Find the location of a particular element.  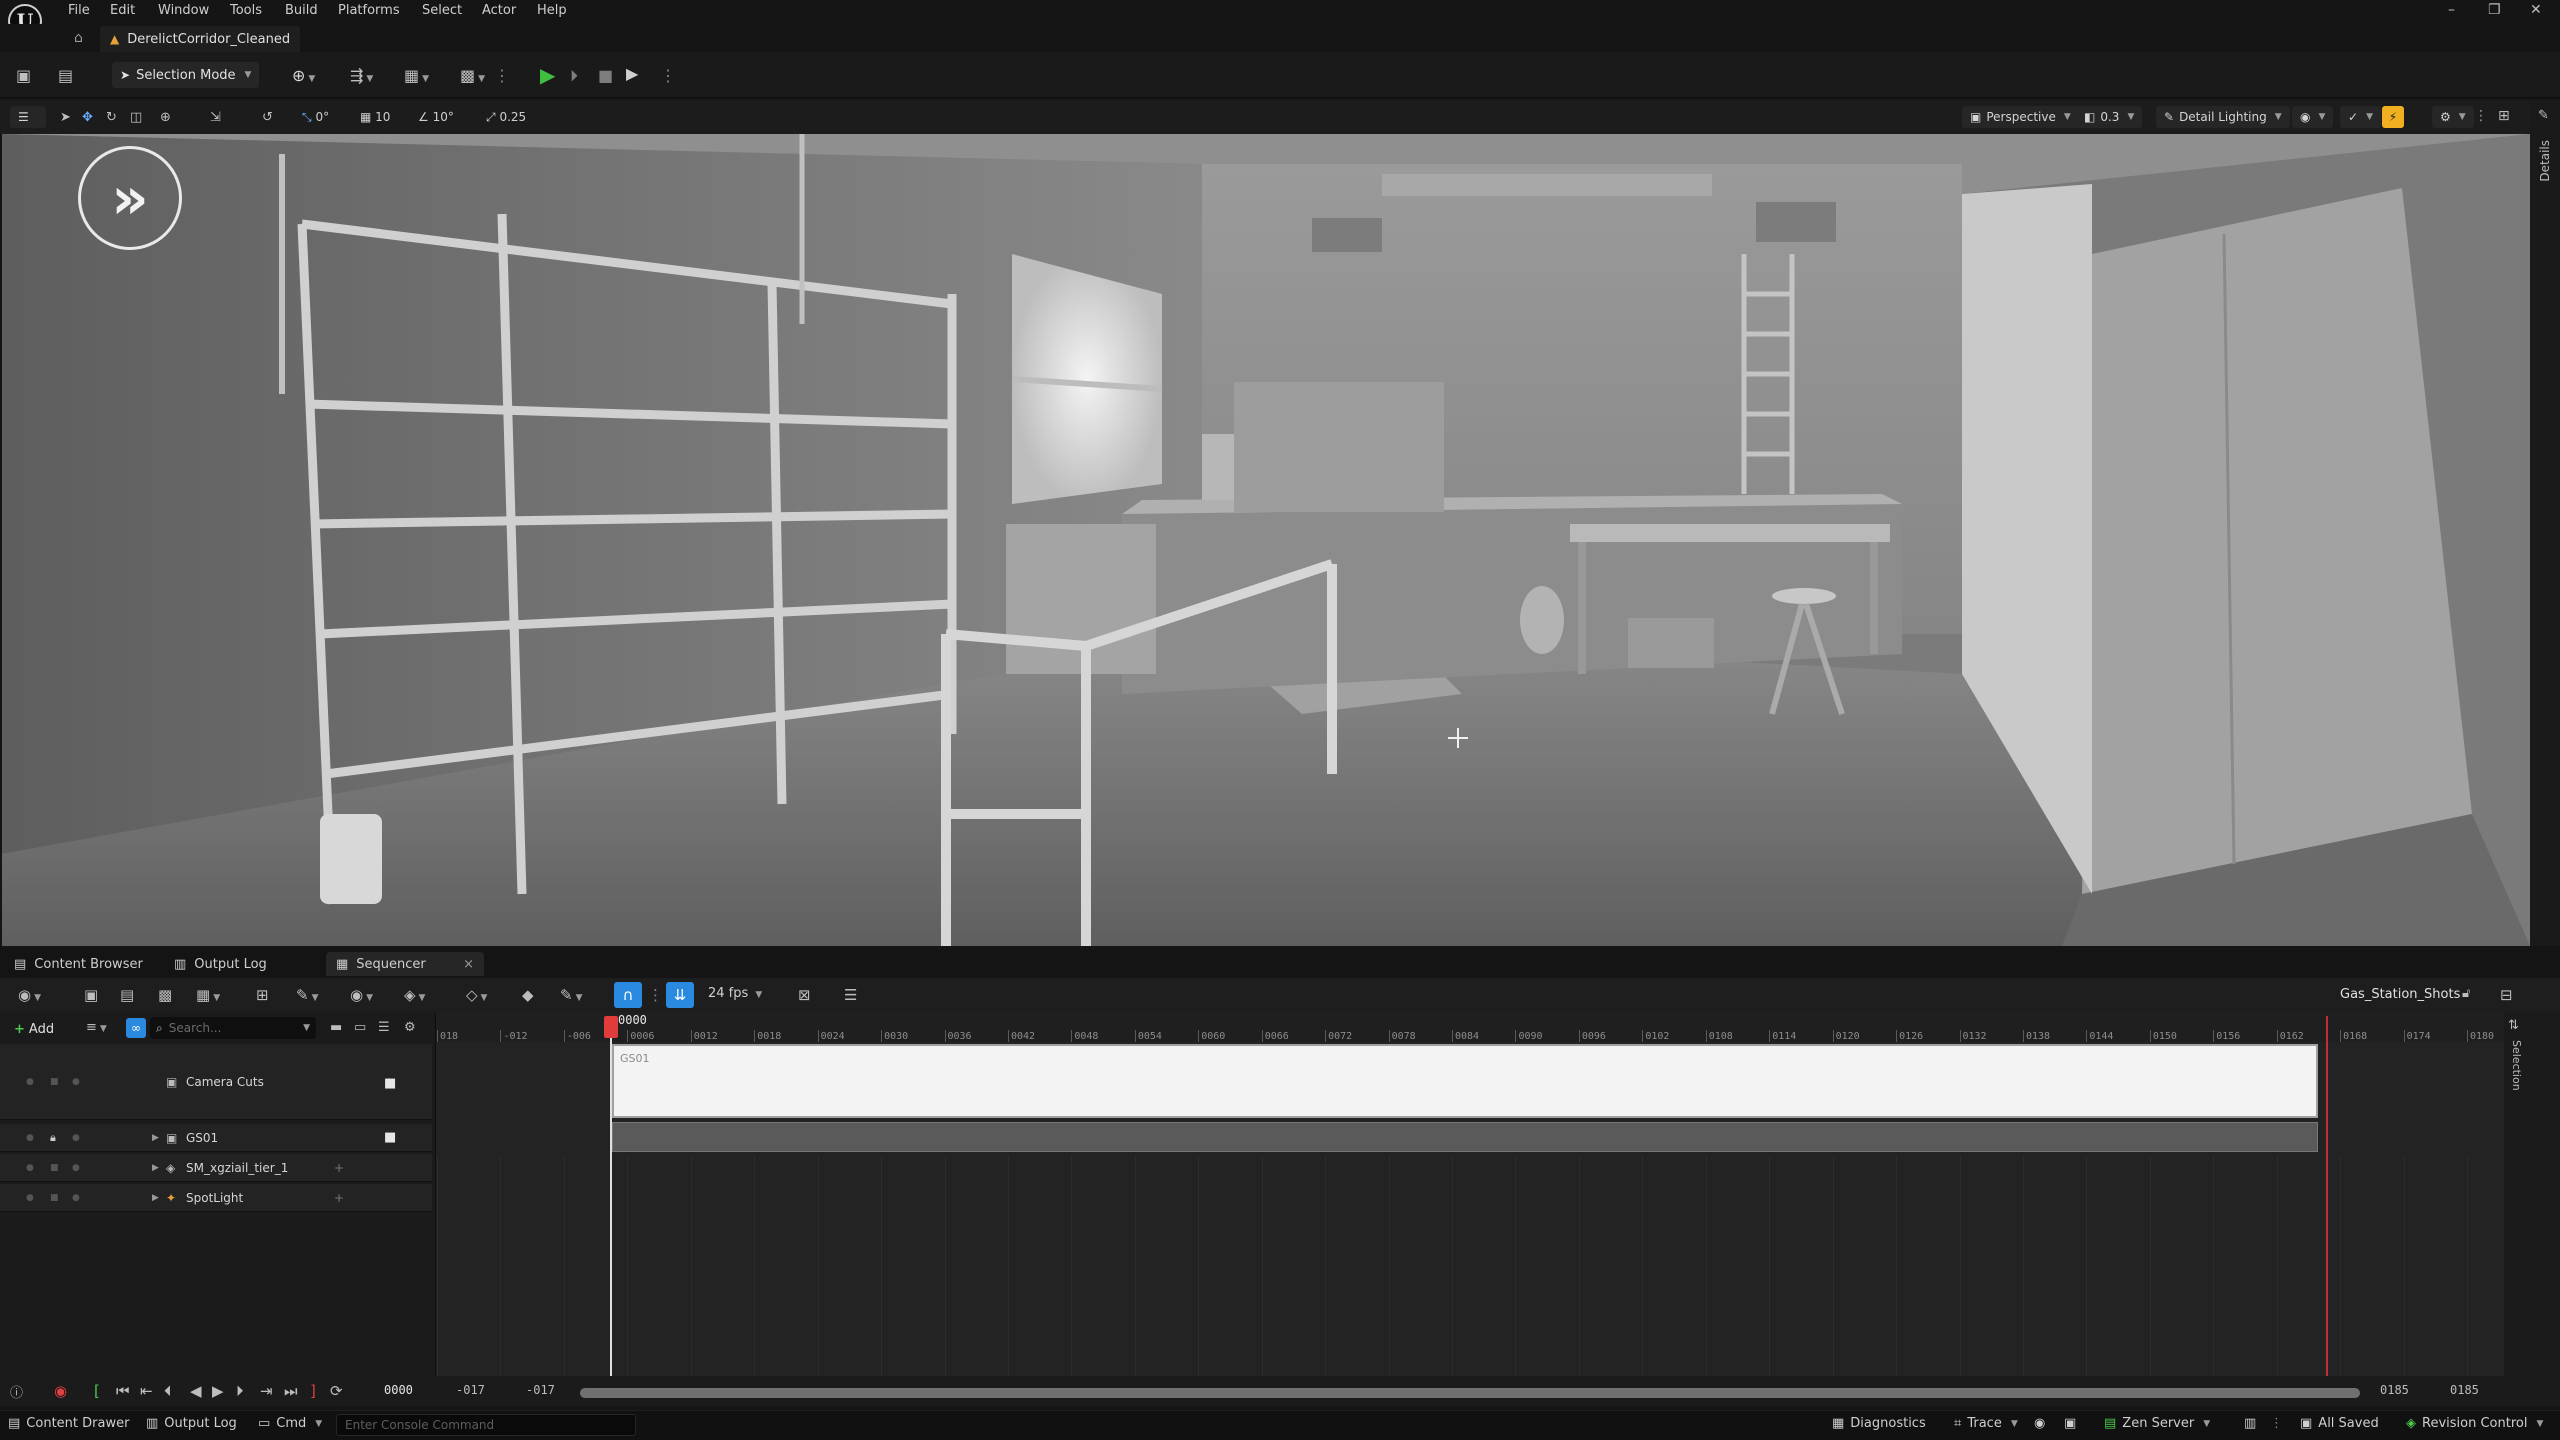

viewport-menu-button: ☰ is located at coordinates (28, 117).